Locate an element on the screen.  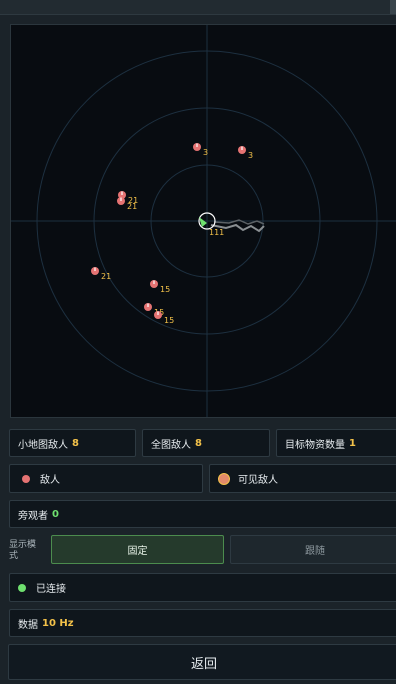
legend-enemy: 敌人 is located at coordinates (106, 478).